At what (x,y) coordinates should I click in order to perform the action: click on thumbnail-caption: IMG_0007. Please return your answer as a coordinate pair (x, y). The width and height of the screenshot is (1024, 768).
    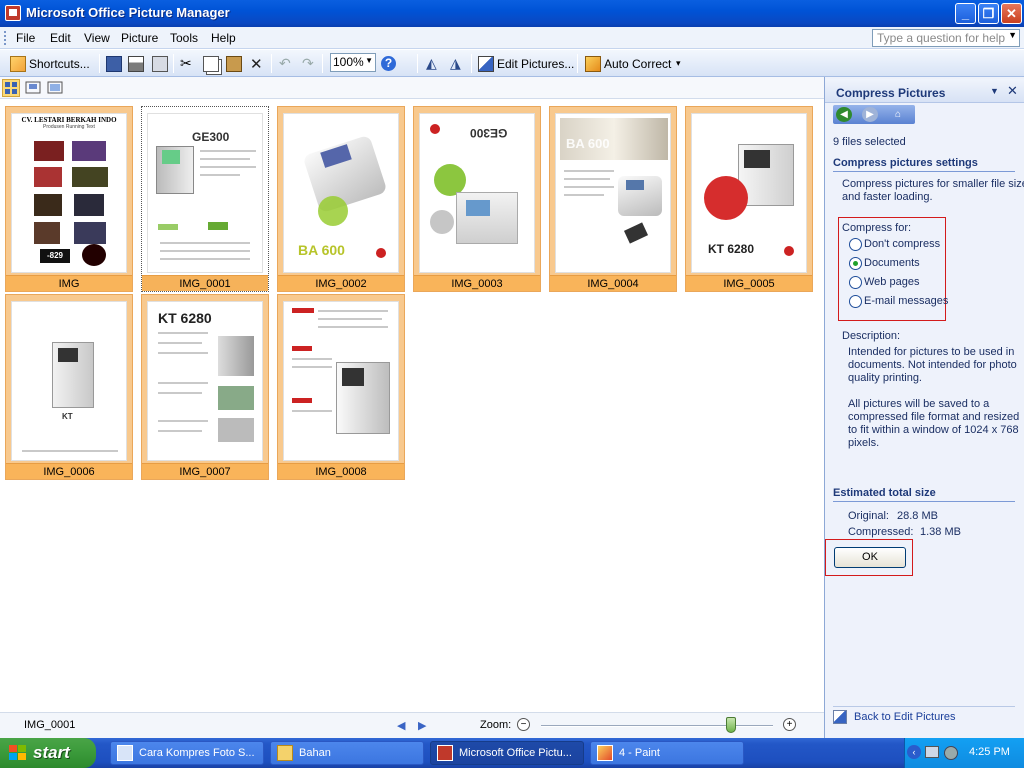
    Looking at the image, I should click on (205, 471).